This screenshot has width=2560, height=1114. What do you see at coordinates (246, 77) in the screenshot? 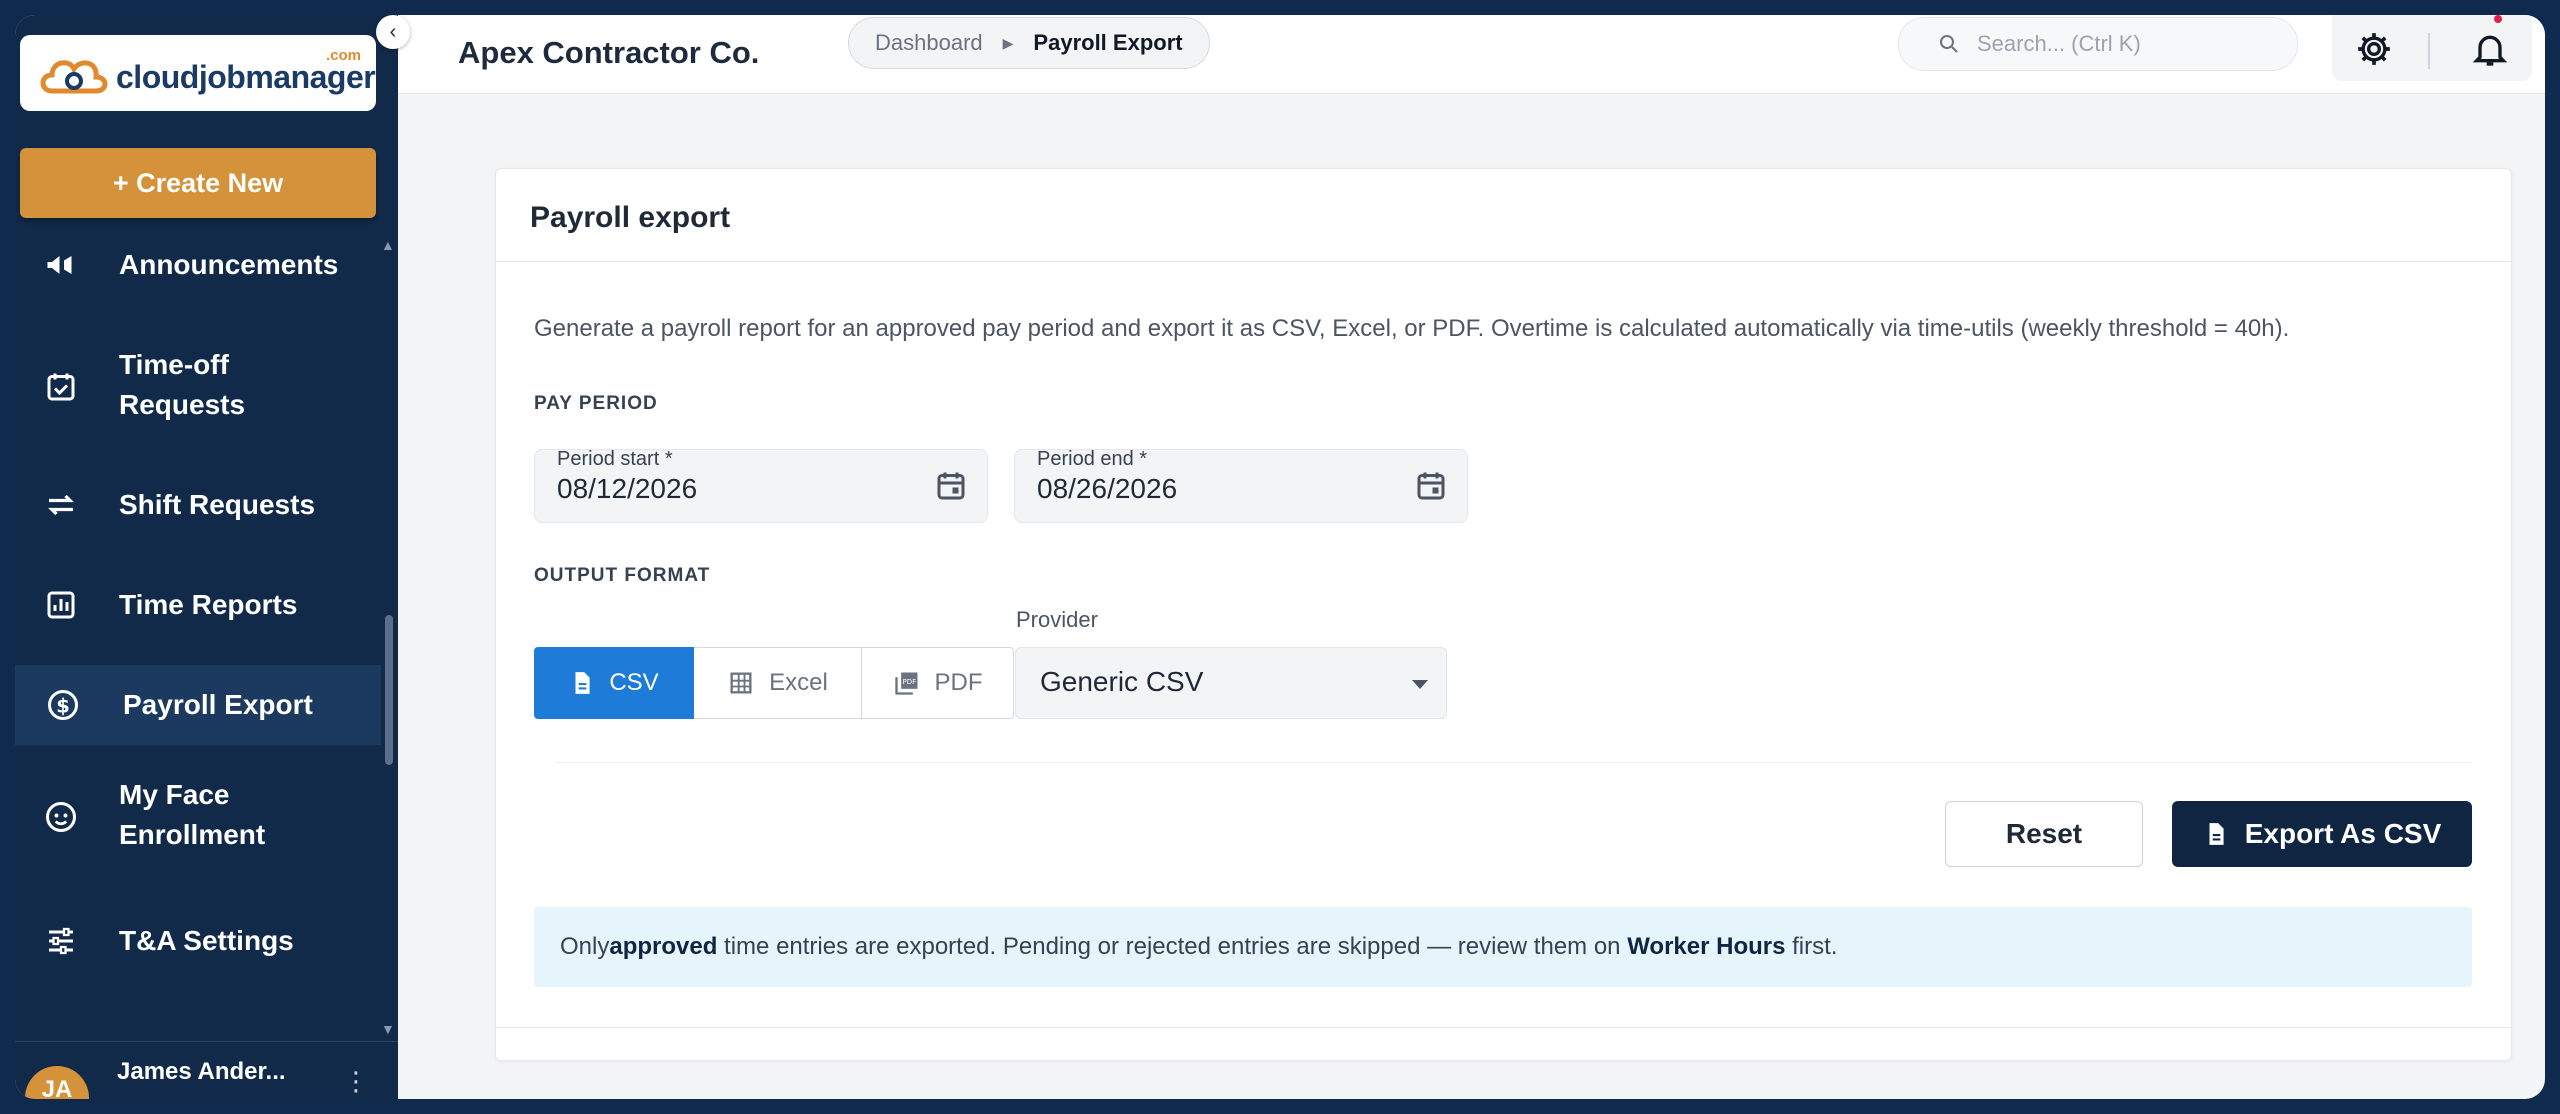
I see `brand-name: cloudjobmanager` at bounding box center [246, 77].